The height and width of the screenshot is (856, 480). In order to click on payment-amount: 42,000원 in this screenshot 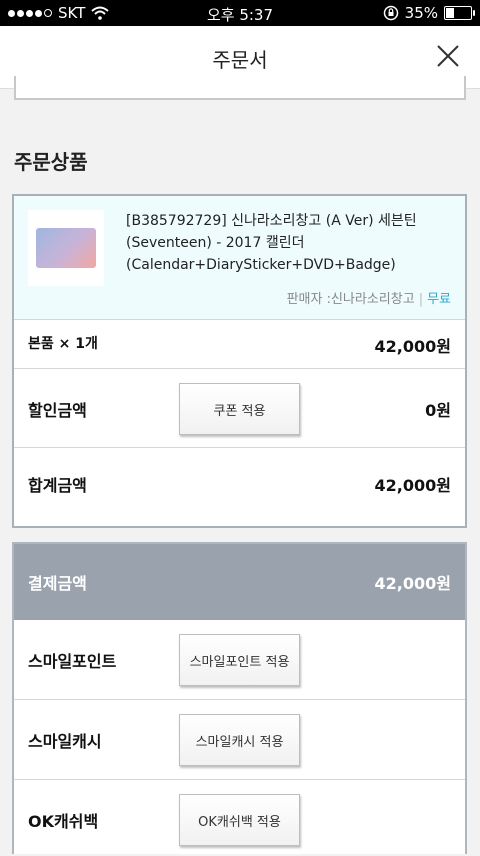, I will do `click(412, 583)`.